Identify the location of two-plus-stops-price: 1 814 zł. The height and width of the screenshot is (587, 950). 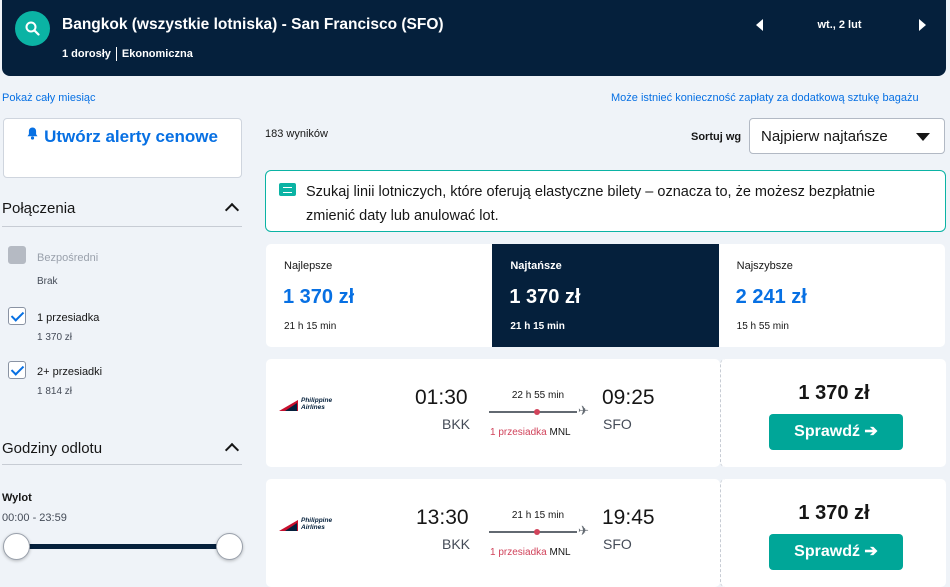
(55, 391).